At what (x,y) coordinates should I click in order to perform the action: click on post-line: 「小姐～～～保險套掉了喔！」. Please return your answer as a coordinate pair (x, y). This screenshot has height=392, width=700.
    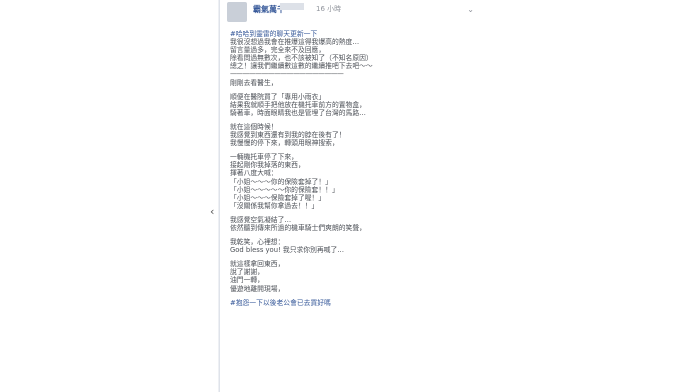
    Looking at the image, I should click on (278, 197).